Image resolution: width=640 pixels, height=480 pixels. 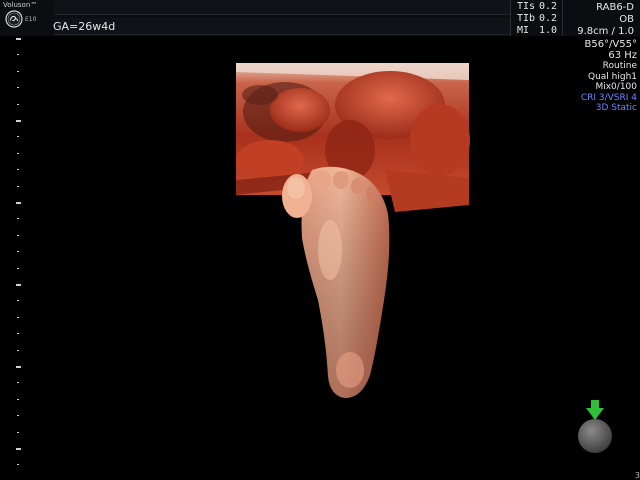 What do you see at coordinates (637, 475) in the screenshot?
I see `corner-label: 3` at bounding box center [637, 475].